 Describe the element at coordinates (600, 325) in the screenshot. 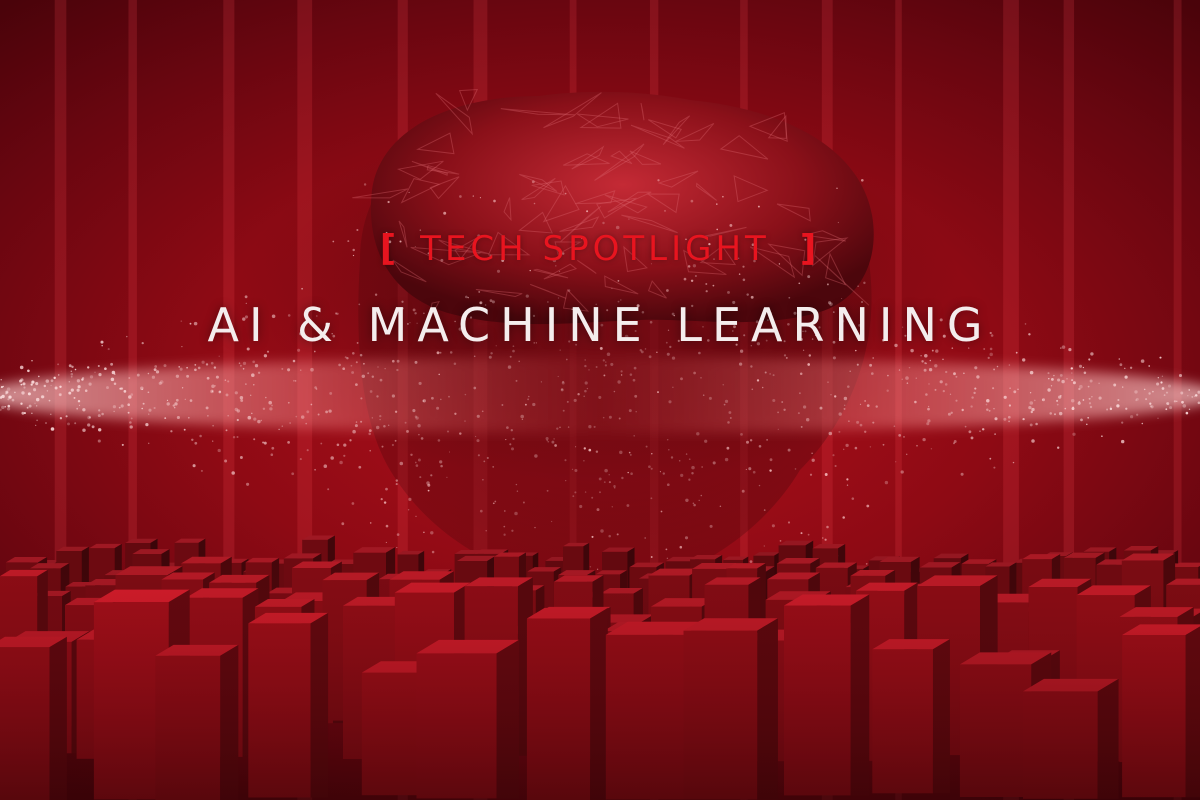

I see `page-title: AI & MACHINE LEARNING` at that location.